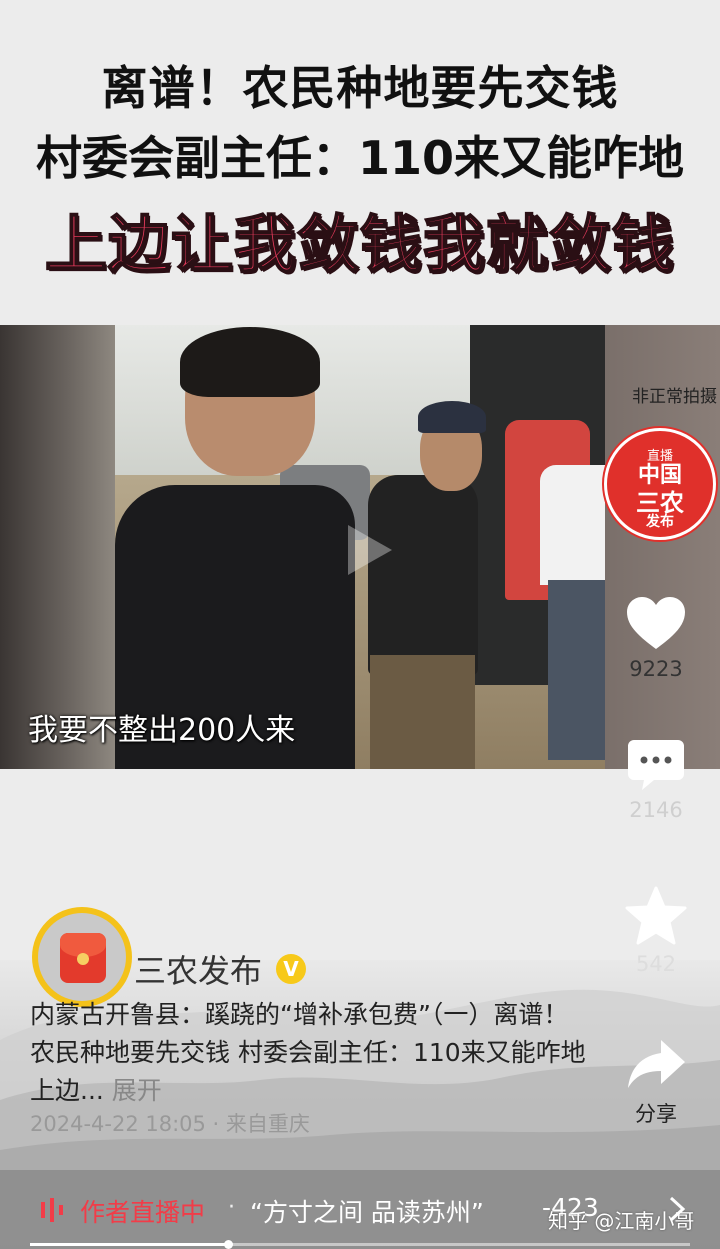 This screenshot has width=720, height=1249. What do you see at coordinates (452, 417) in the screenshot?
I see `video-person-cap-hat` at bounding box center [452, 417].